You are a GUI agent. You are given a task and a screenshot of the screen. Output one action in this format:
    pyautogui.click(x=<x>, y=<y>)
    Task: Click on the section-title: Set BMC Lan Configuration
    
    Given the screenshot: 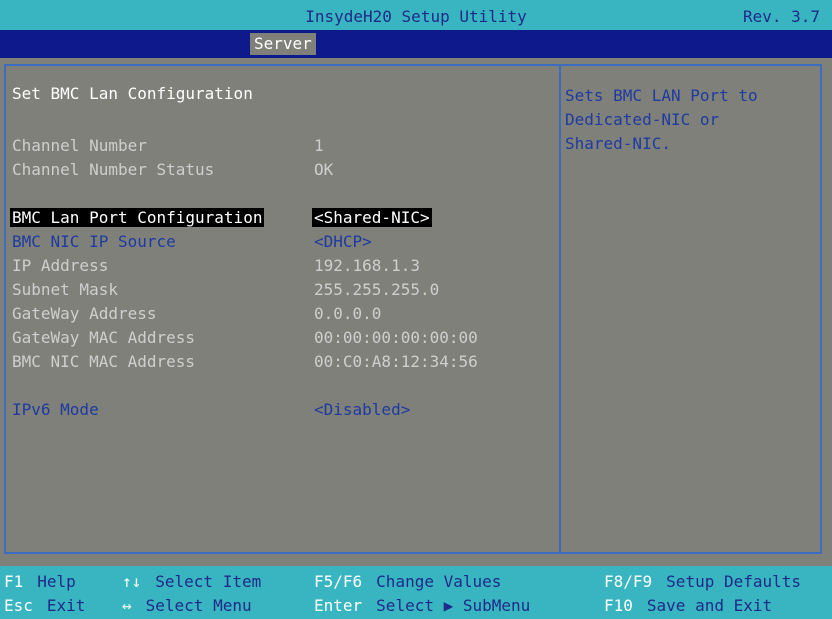 What is the action you would take?
    pyautogui.click(x=132, y=93)
    